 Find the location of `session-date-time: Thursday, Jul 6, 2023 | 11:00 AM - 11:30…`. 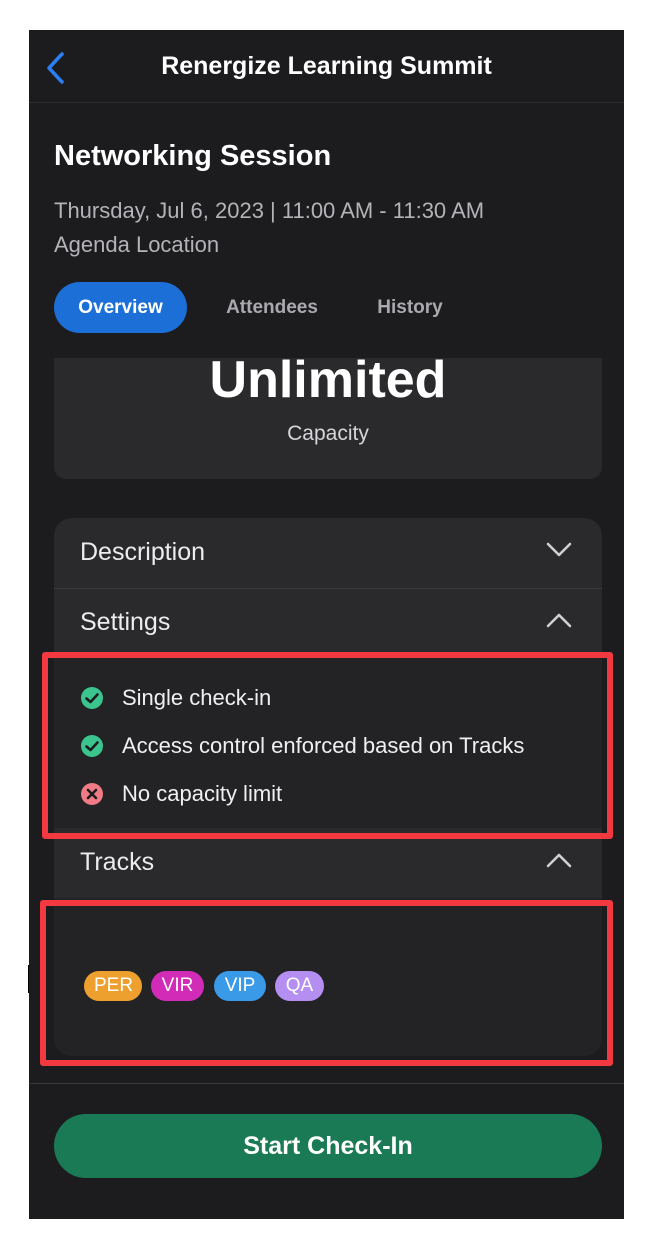

session-date-time: Thursday, Jul 6, 2023 | 11:00 AM - 11:30… is located at coordinates (269, 210).